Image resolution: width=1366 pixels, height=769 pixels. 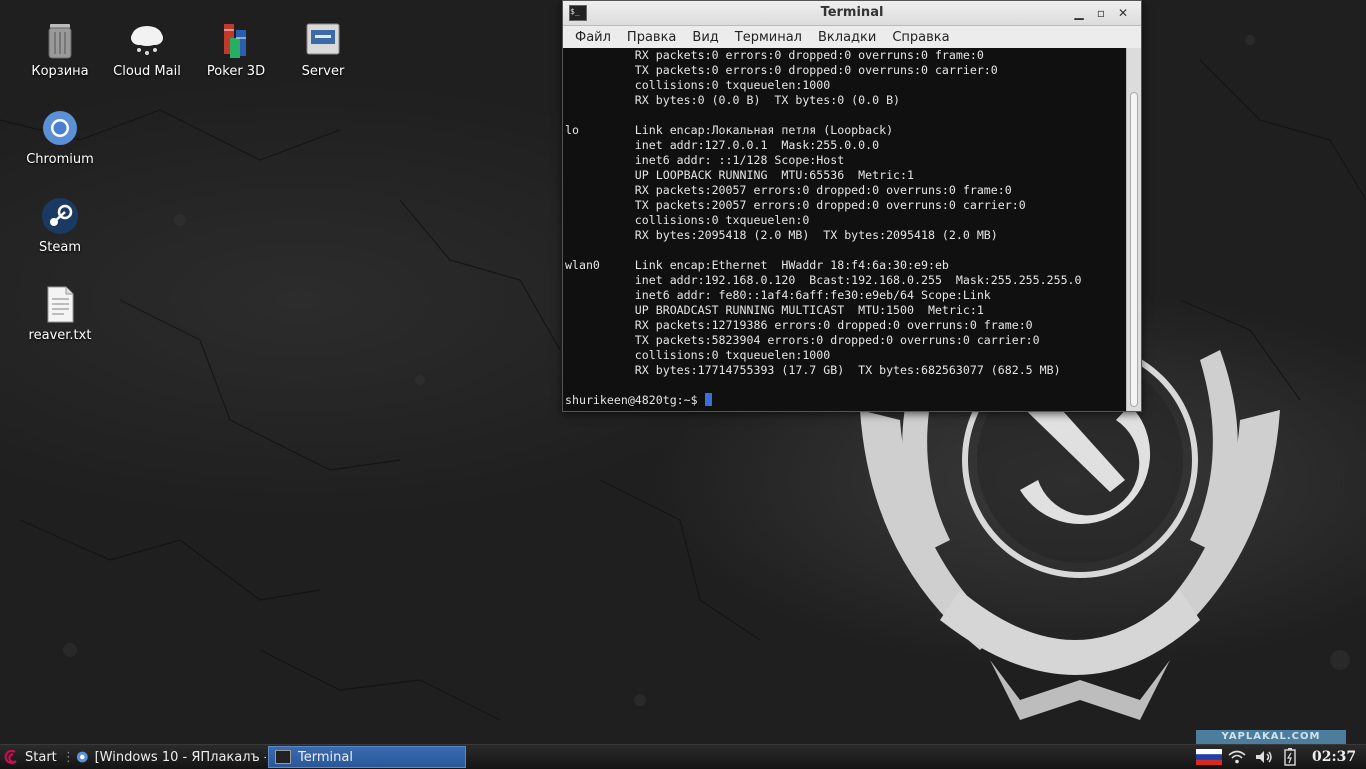 What do you see at coordinates (1290, 757) in the screenshot?
I see `battery-icon` at bounding box center [1290, 757].